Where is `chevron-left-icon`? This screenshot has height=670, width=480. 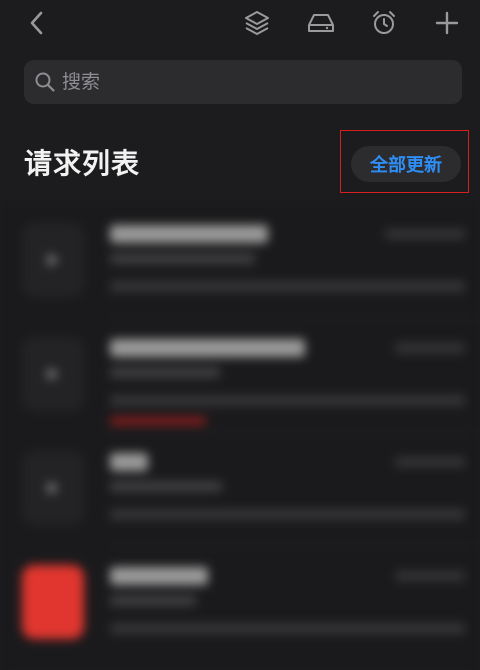 chevron-left-icon is located at coordinates (36, 23).